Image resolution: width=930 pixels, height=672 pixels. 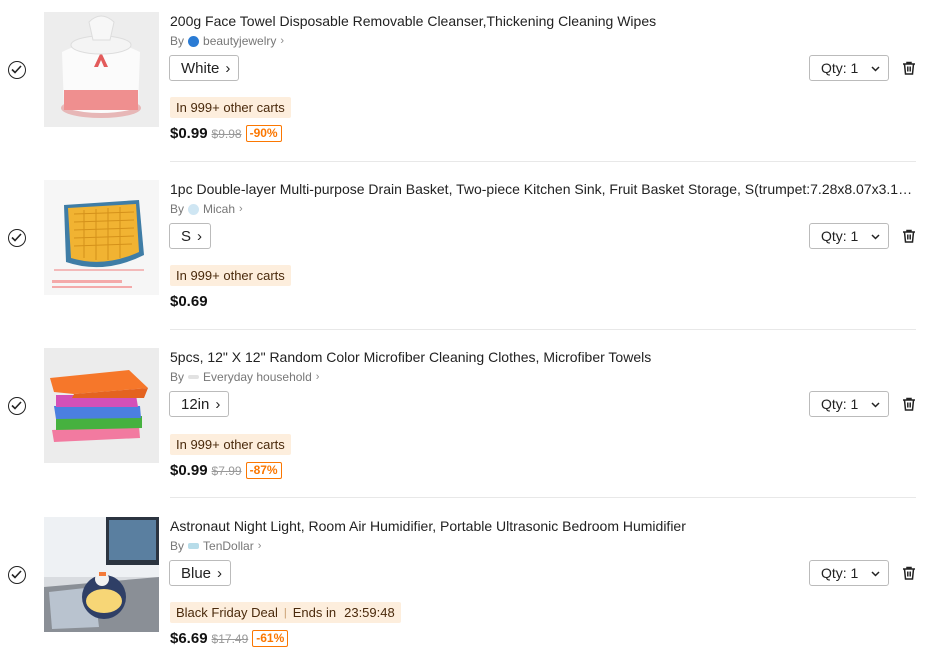 What do you see at coordinates (227, 612) in the screenshot?
I see `deal-label: Black Friday Deal` at bounding box center [227, 612].